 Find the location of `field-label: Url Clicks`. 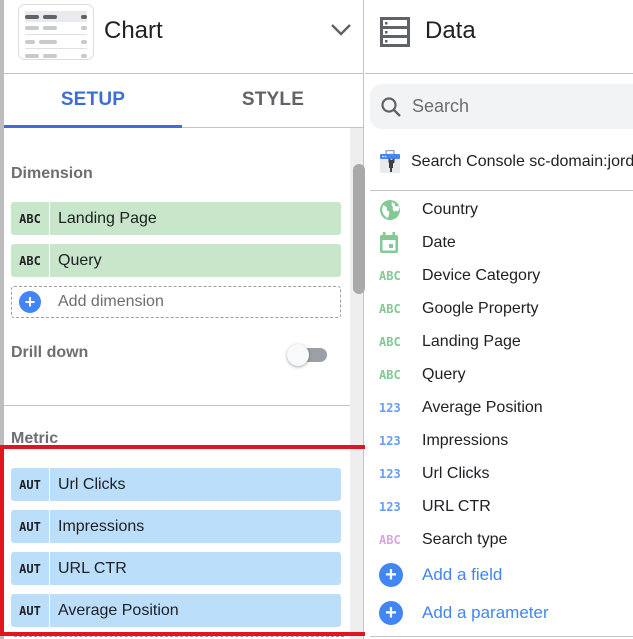

field-label: Url Clicks is located at coordinates (456, 473).